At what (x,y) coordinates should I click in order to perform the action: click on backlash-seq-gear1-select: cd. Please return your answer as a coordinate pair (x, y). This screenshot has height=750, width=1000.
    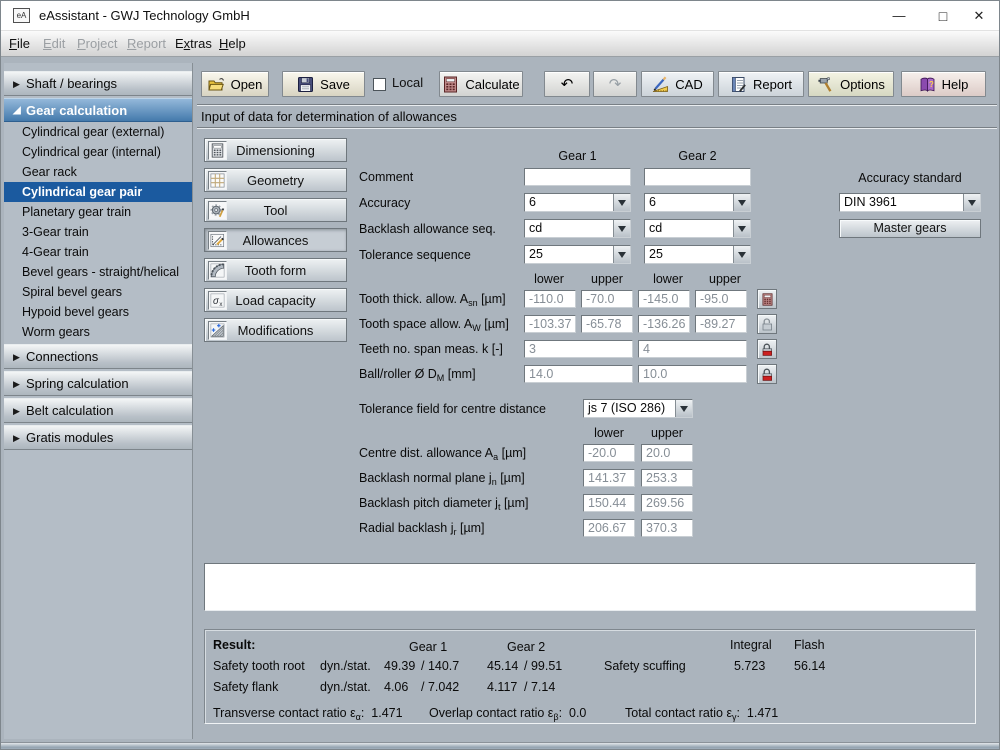
    Looking at the image, I should click on (577, 228).